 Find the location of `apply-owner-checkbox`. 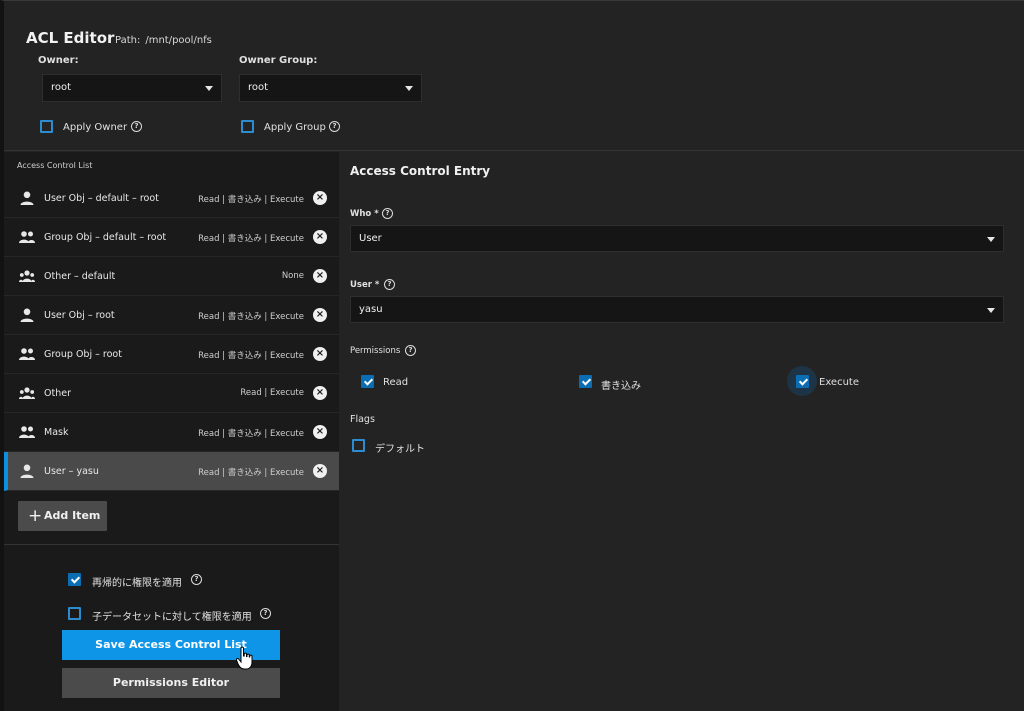

apply-owner-checkbox is located at coordinates (46, 126).